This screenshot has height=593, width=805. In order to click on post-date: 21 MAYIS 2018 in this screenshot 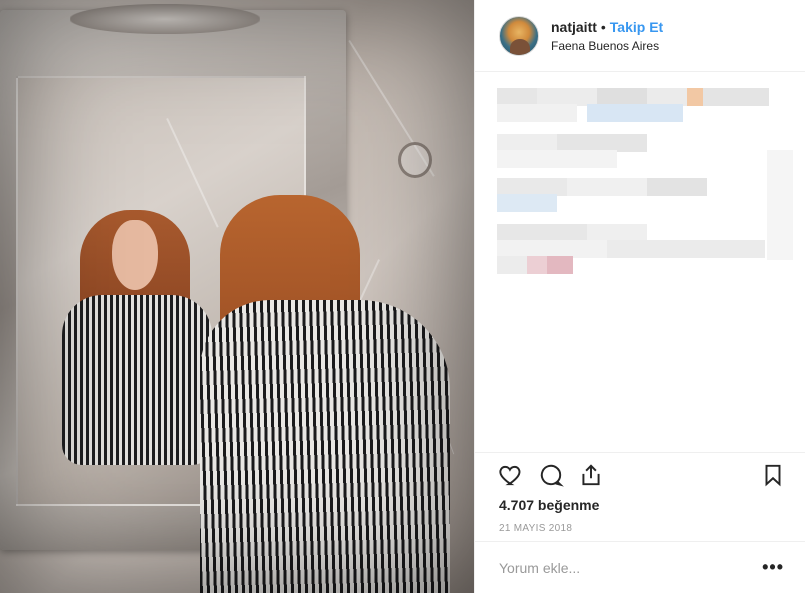, I will do `click(536, 528)`.